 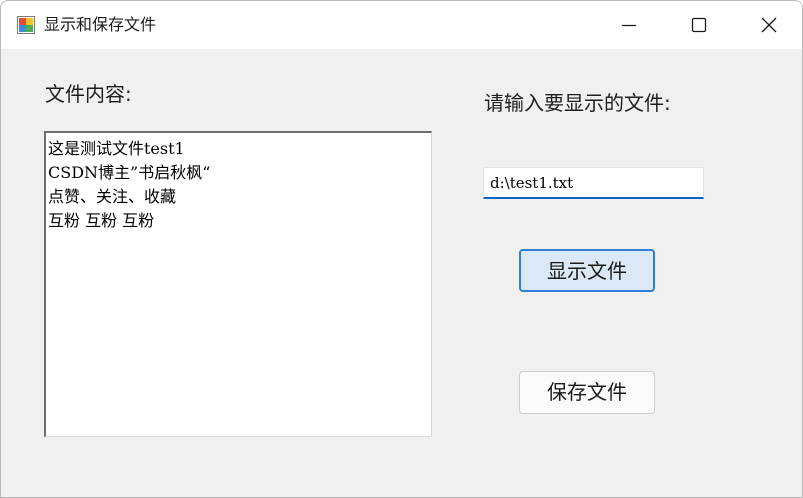 I want to click on close-button, so click(x=768, y=25).